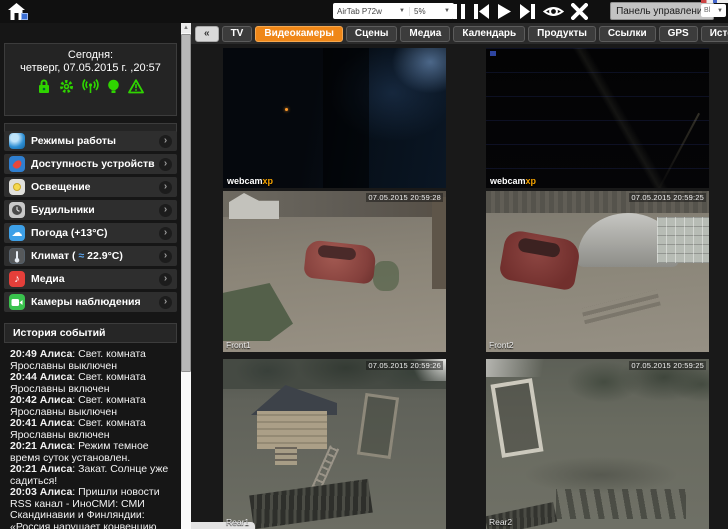 The height and width of the screenshot is (529, 728). I want to click on garden-pile-shape, so click(386, 276).